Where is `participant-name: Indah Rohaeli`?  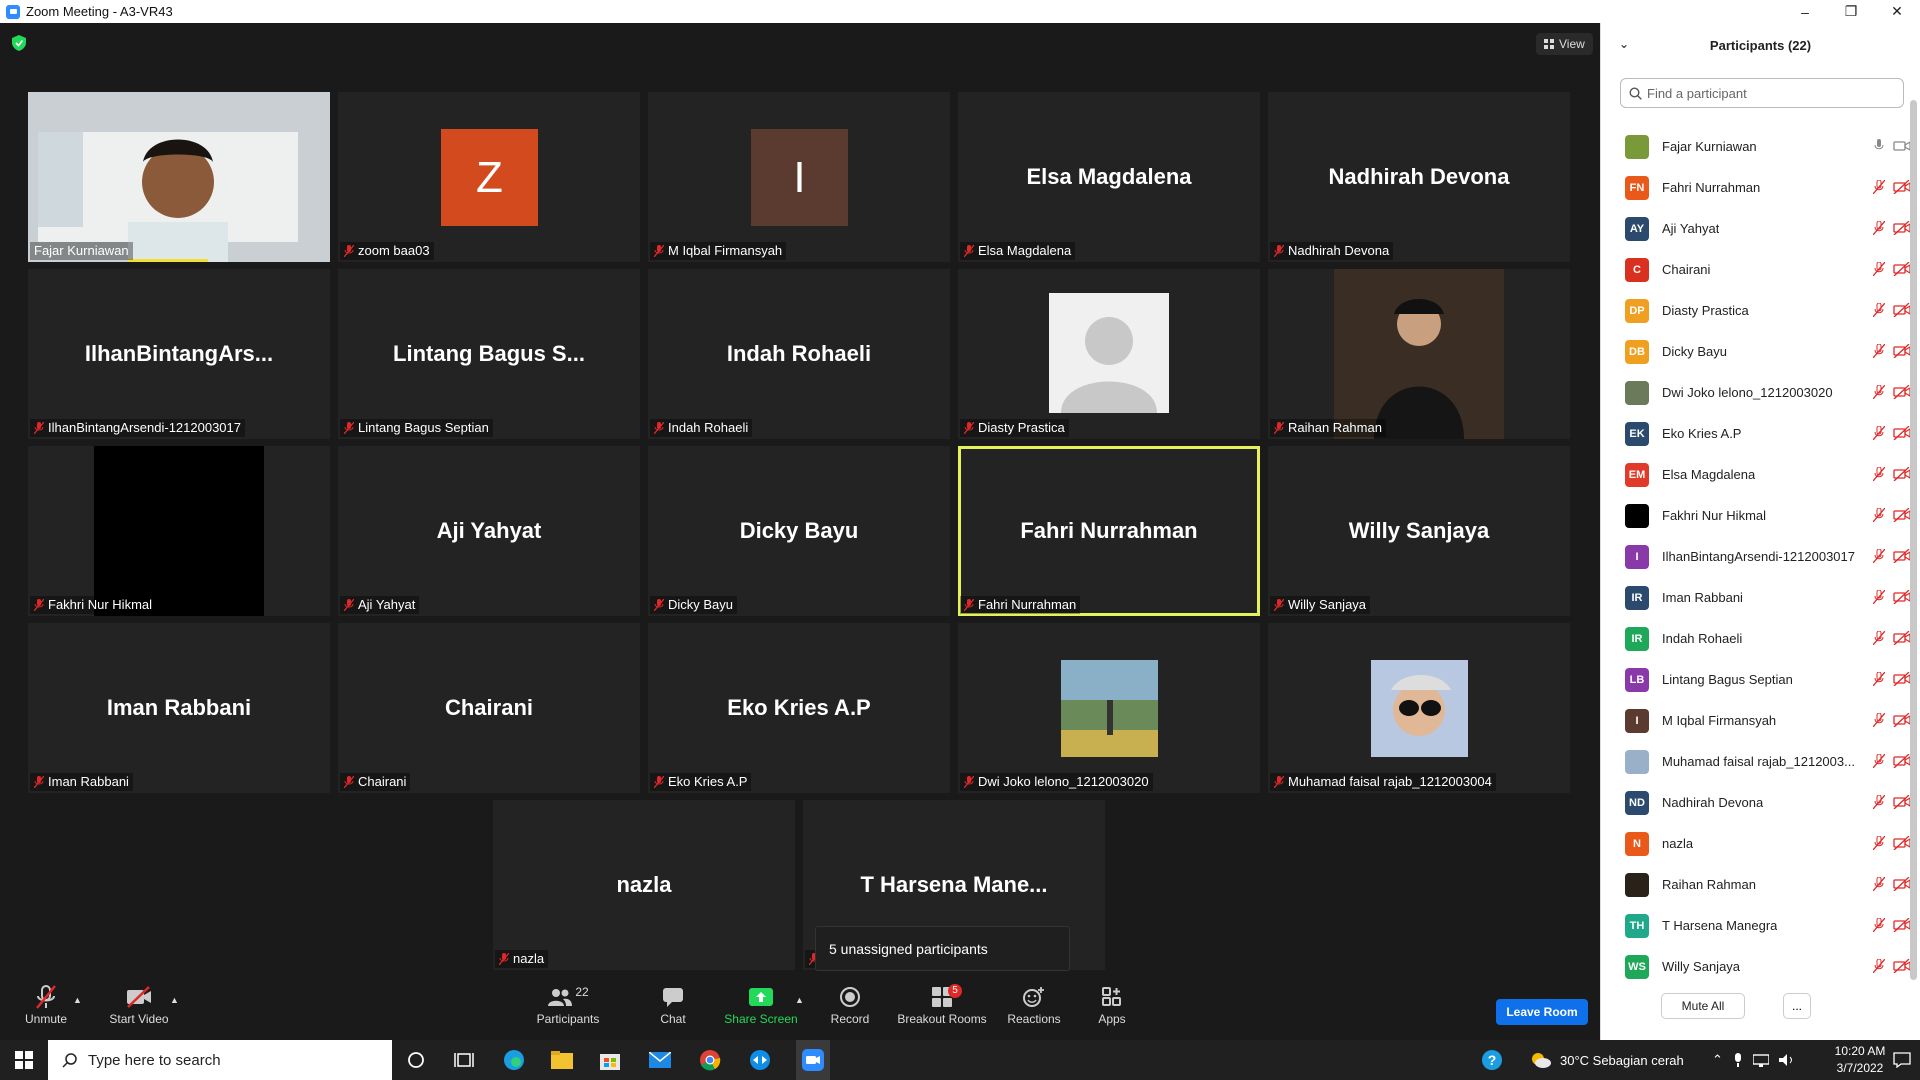 participant-name: Indah Rohaeli is located at coordinates (708, 427).